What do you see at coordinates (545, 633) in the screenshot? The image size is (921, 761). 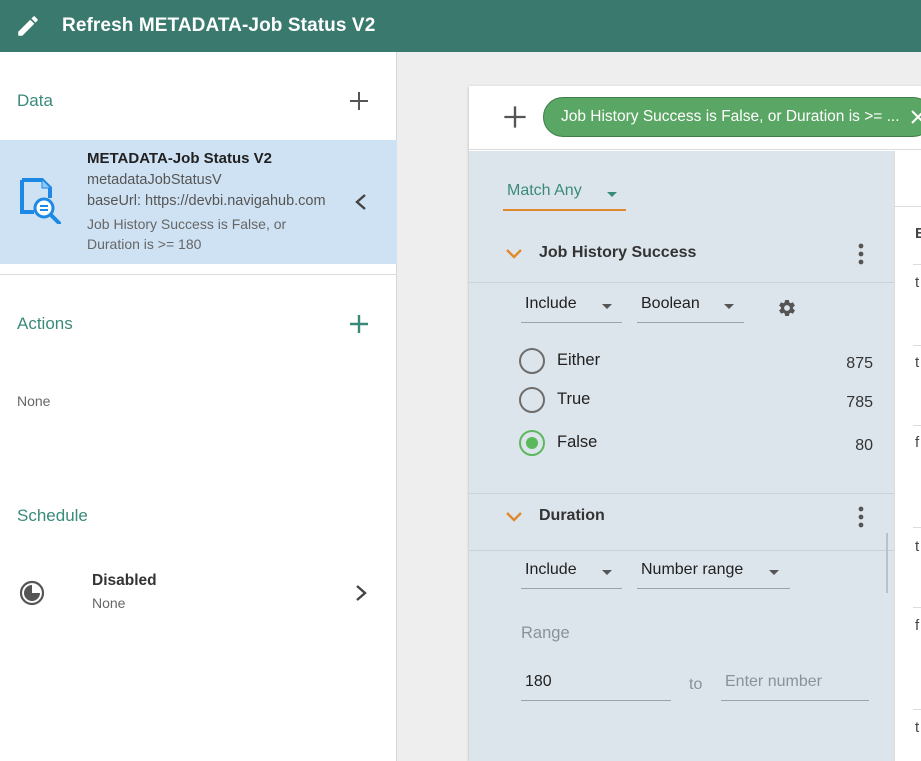 I see `range-label: Range` at bounding box center [545, 633].